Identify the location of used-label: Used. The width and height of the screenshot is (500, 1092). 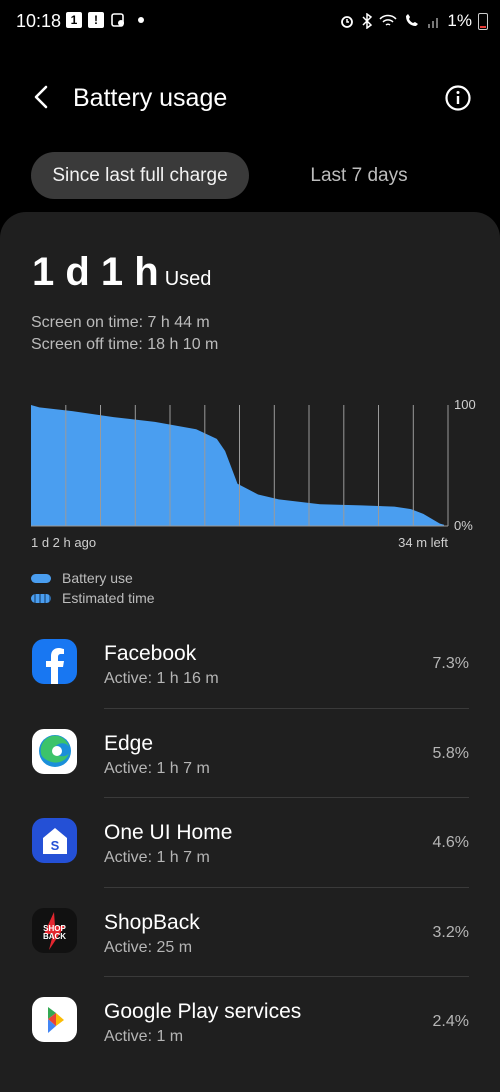
(188, 279).